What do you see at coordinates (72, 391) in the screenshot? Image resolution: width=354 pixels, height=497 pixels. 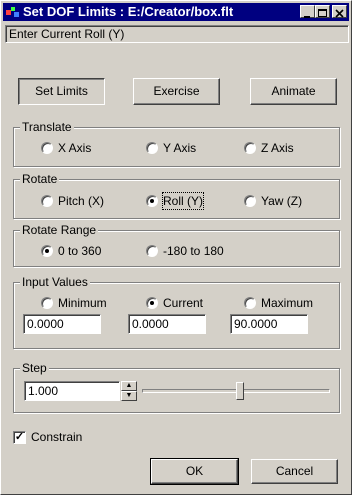 I see `step-field: 1.000` at bounding box center [72, 391].